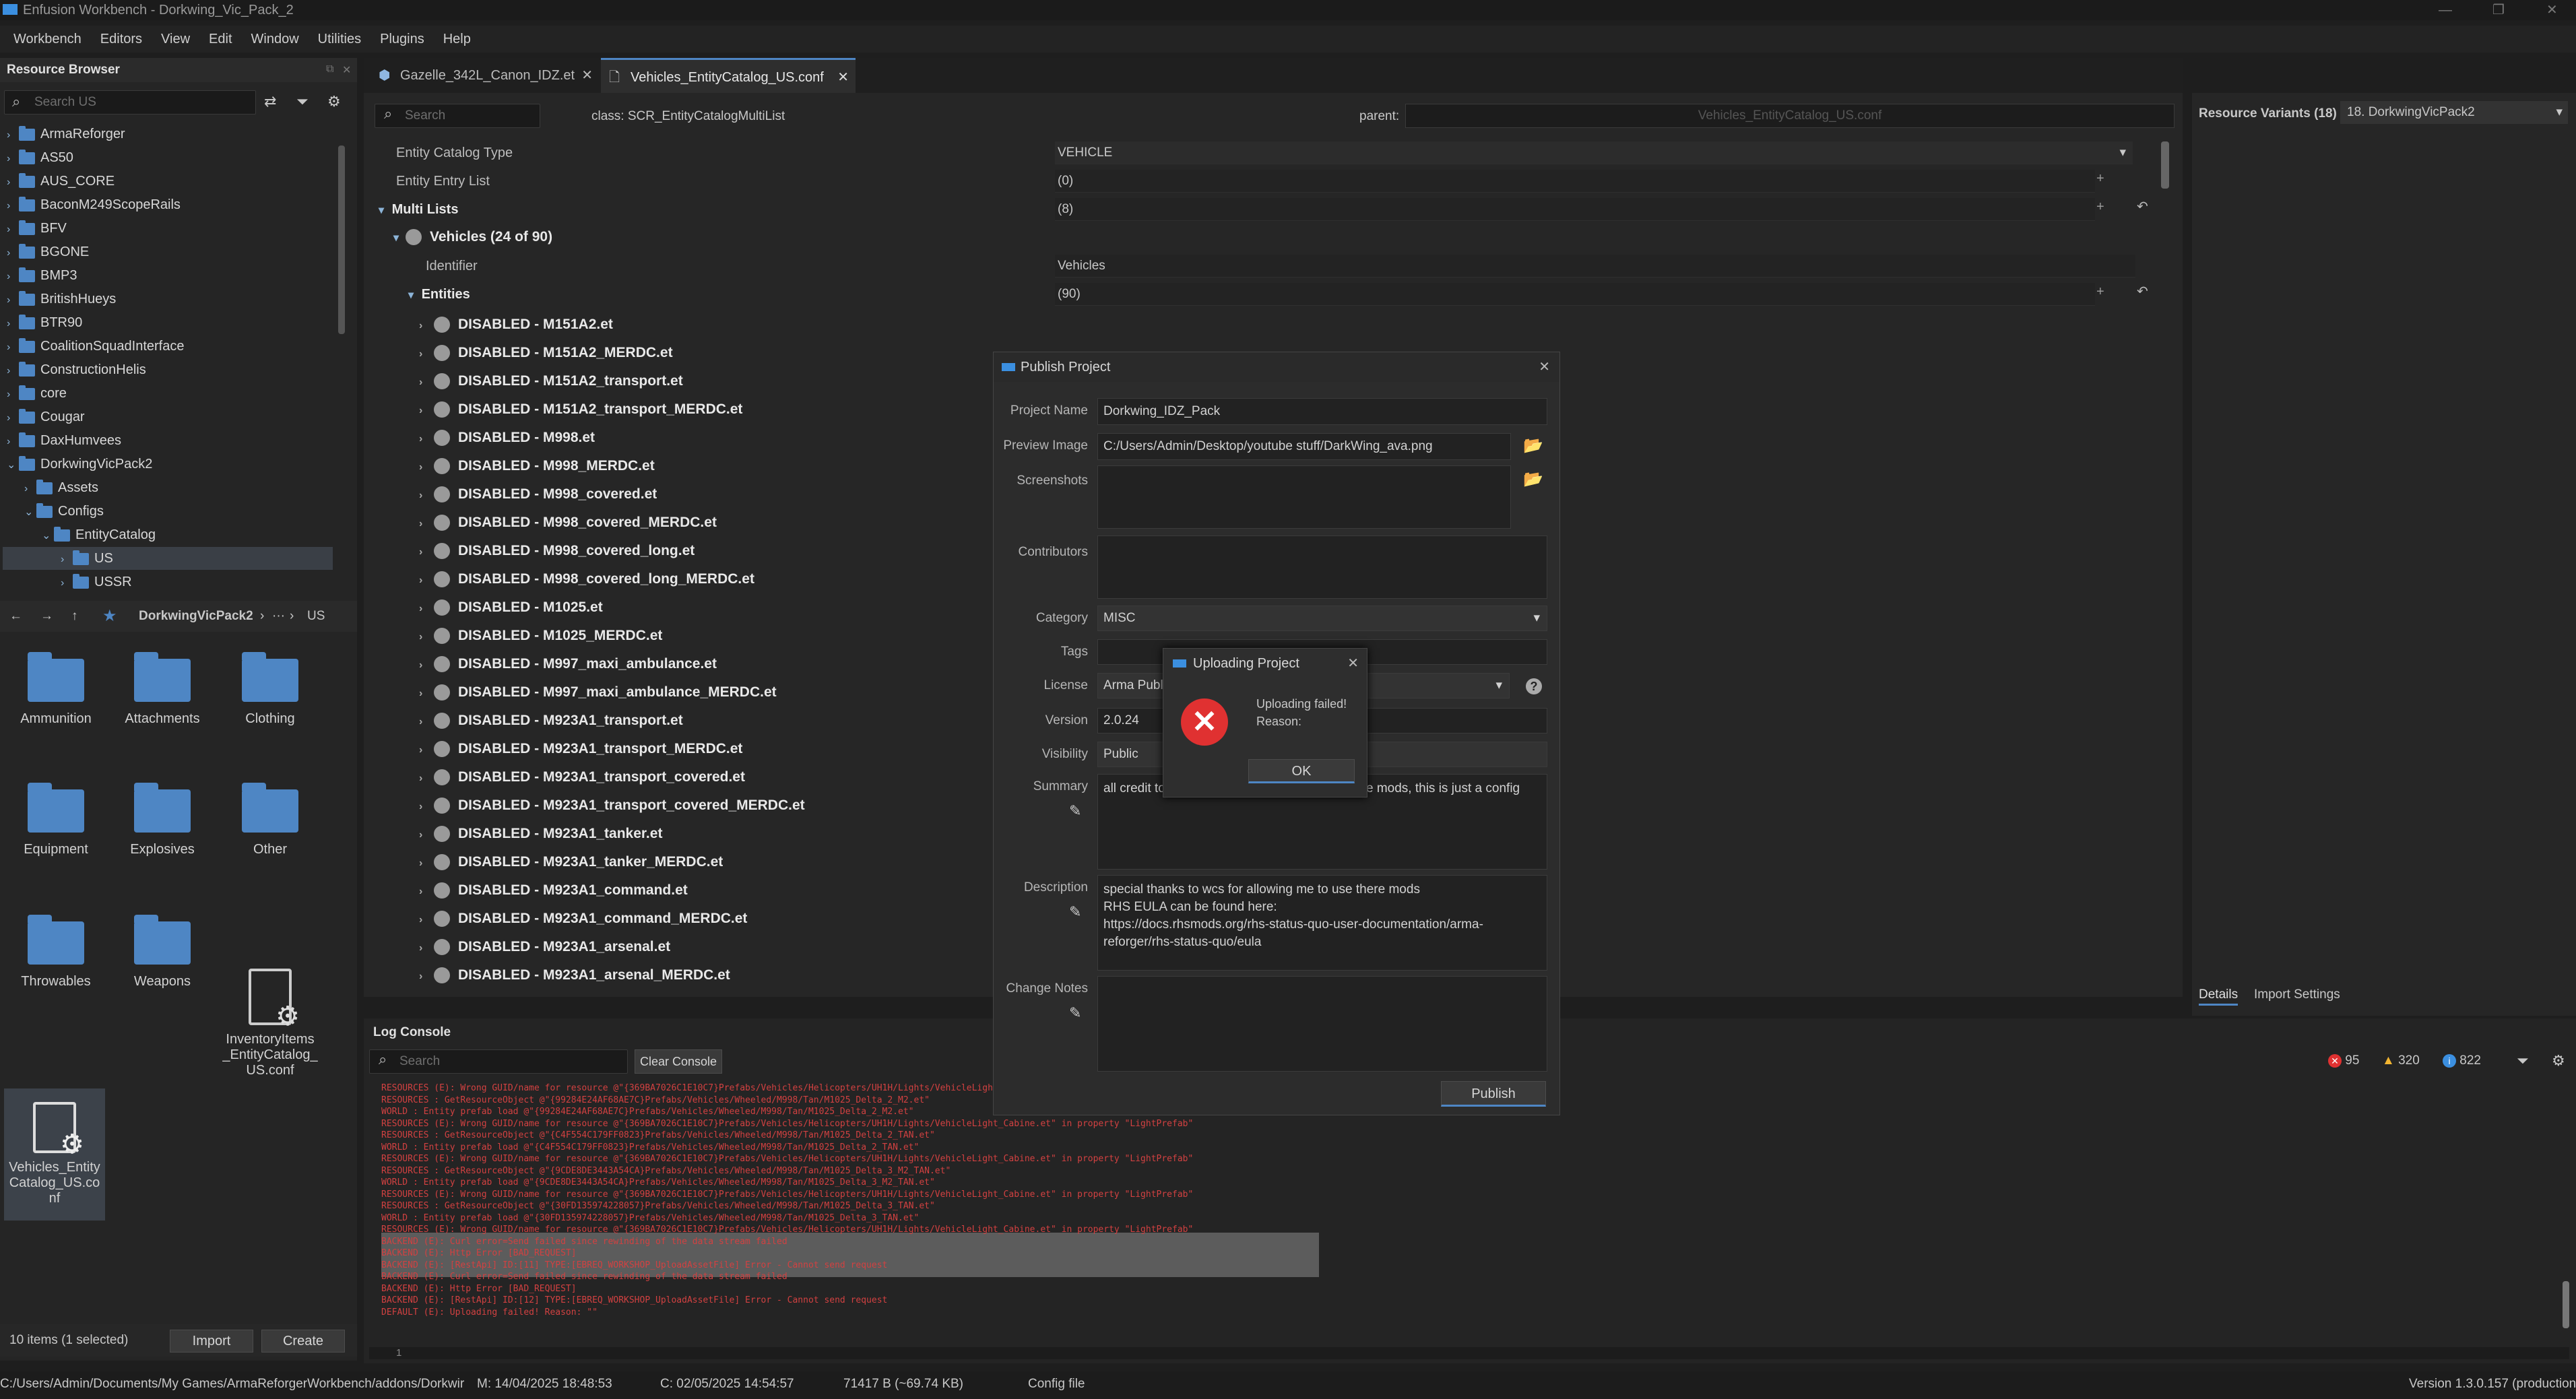 The height and width of the screenshot is (1399, 2576). What do you see at coordinates (598, 692) in the screenshot?
I see `entity-row: › DISABLED - M997_maxi_ambulance_MERDC.et` at bounding box center [598, 692].